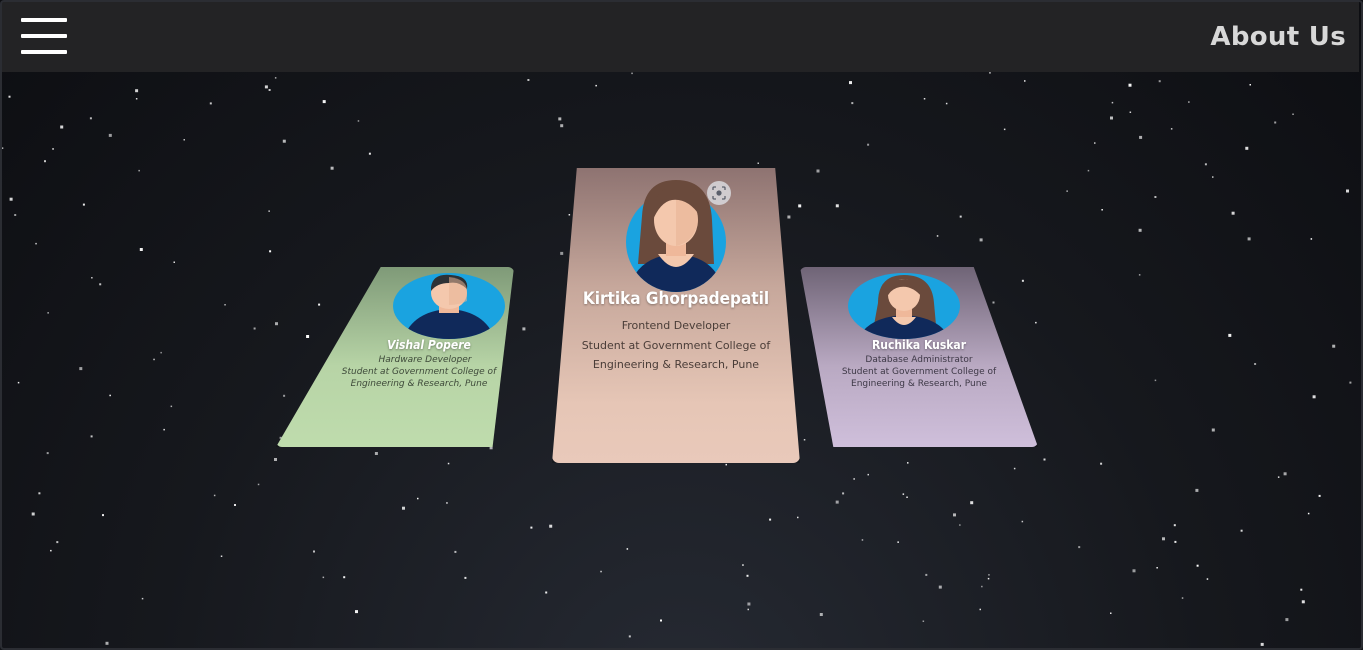  What do you see at coordinates (719, 193) in the screenshot?
I see `visual-search-icon` at bounding box center [719, 193].